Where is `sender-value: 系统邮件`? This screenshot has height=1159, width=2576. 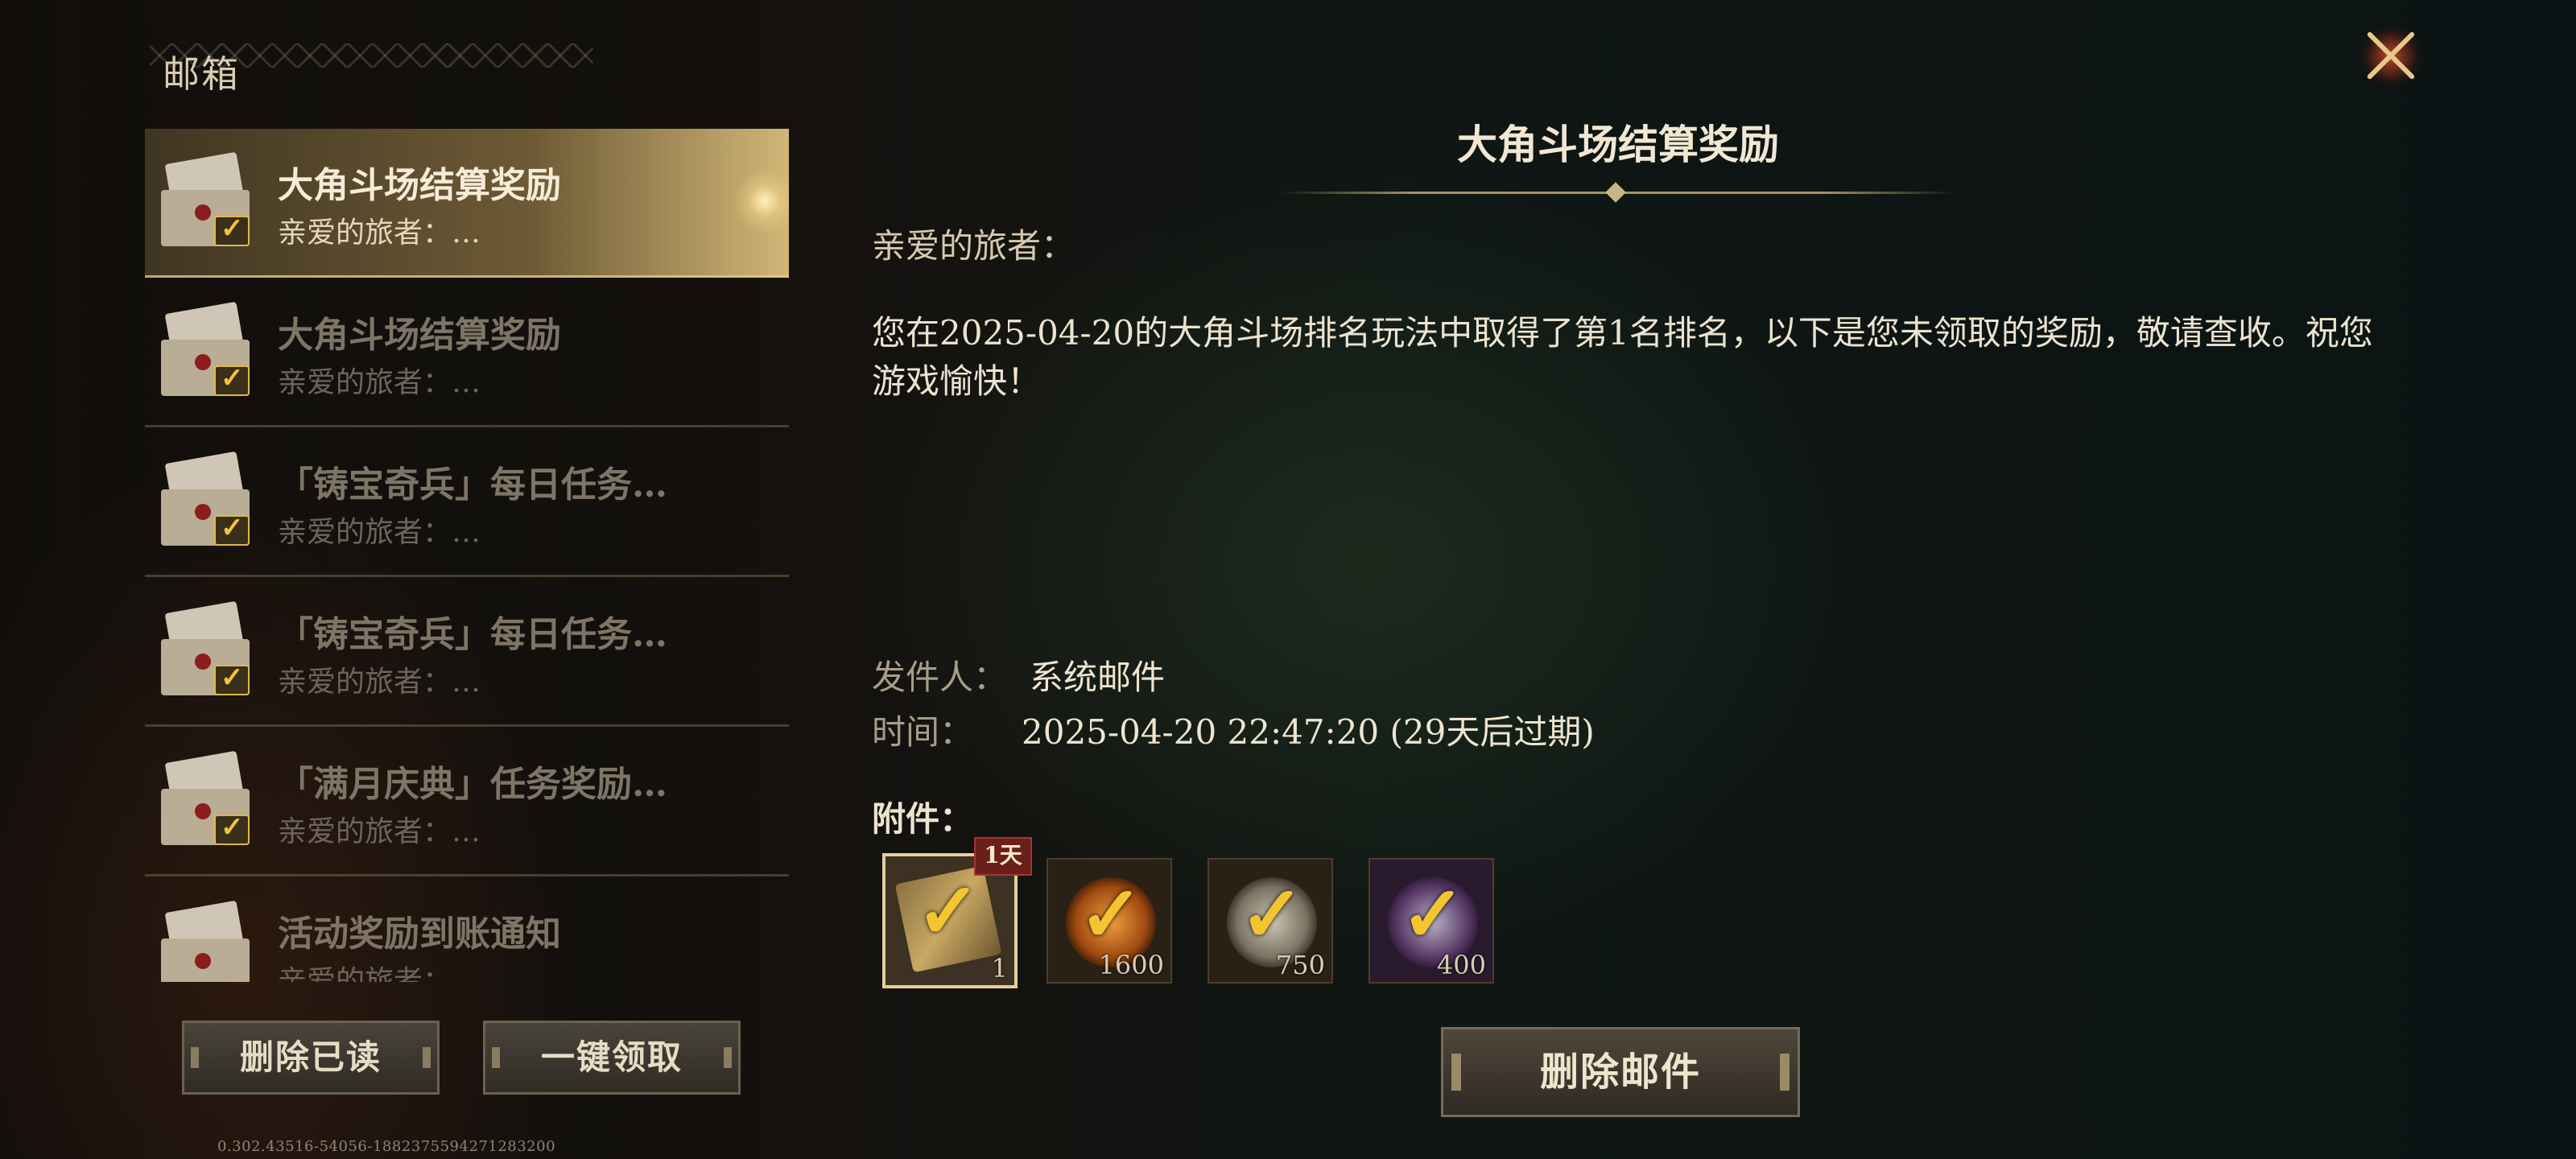 sender-value: 系统邮件 is located at coordinates (1098, 677).